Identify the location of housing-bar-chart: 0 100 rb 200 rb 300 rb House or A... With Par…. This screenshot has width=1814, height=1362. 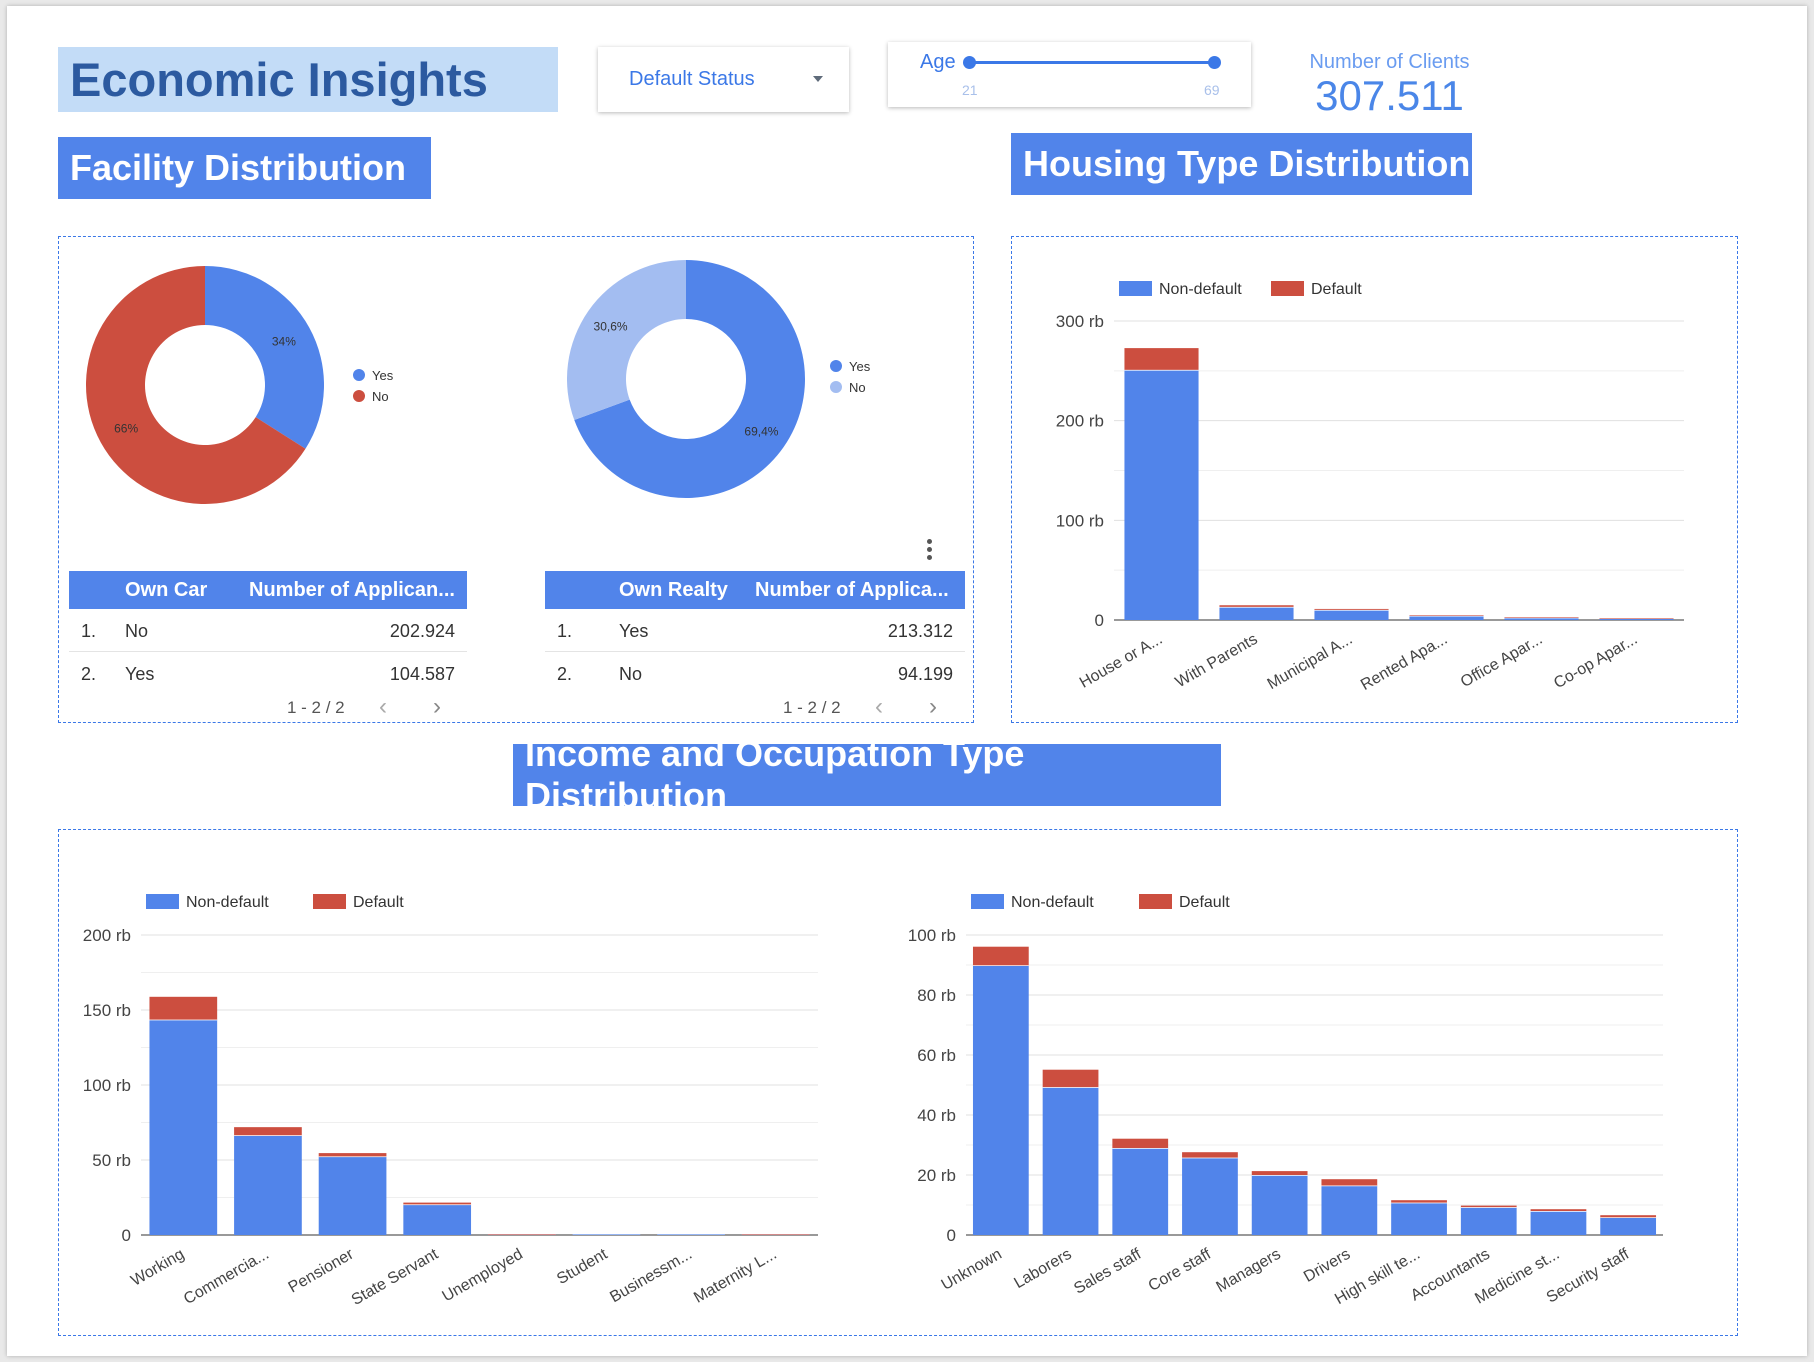
(1370, 487).